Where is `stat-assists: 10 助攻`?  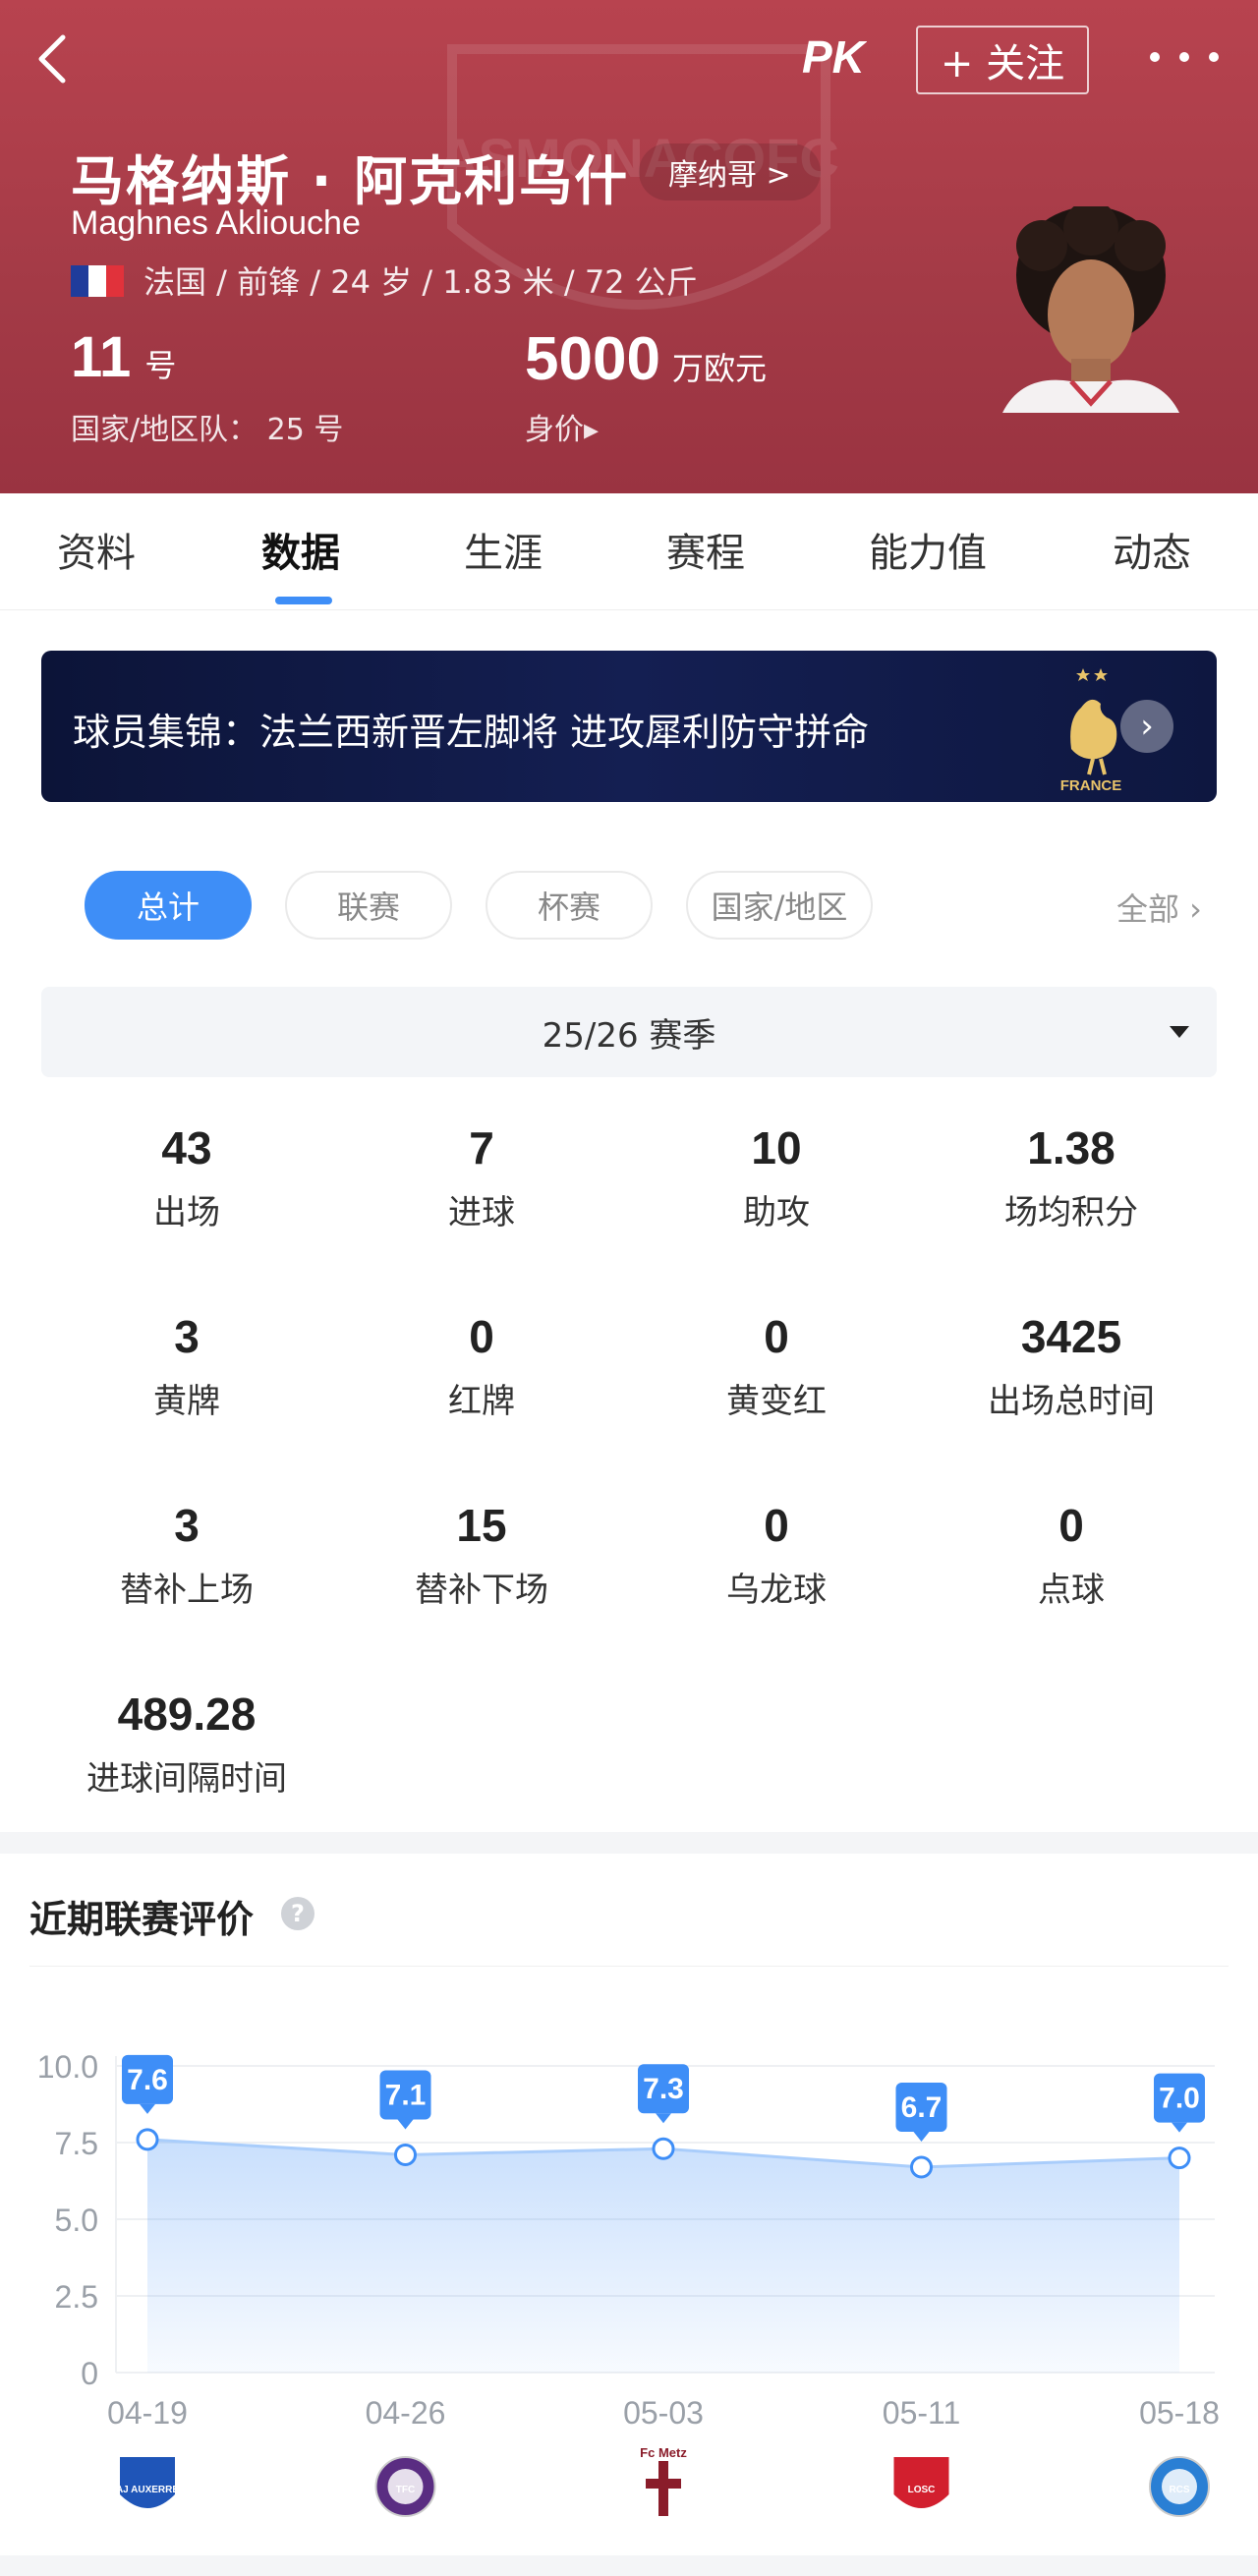 stat-assists: 10 助攻 is located at coordinates (776, 1175).